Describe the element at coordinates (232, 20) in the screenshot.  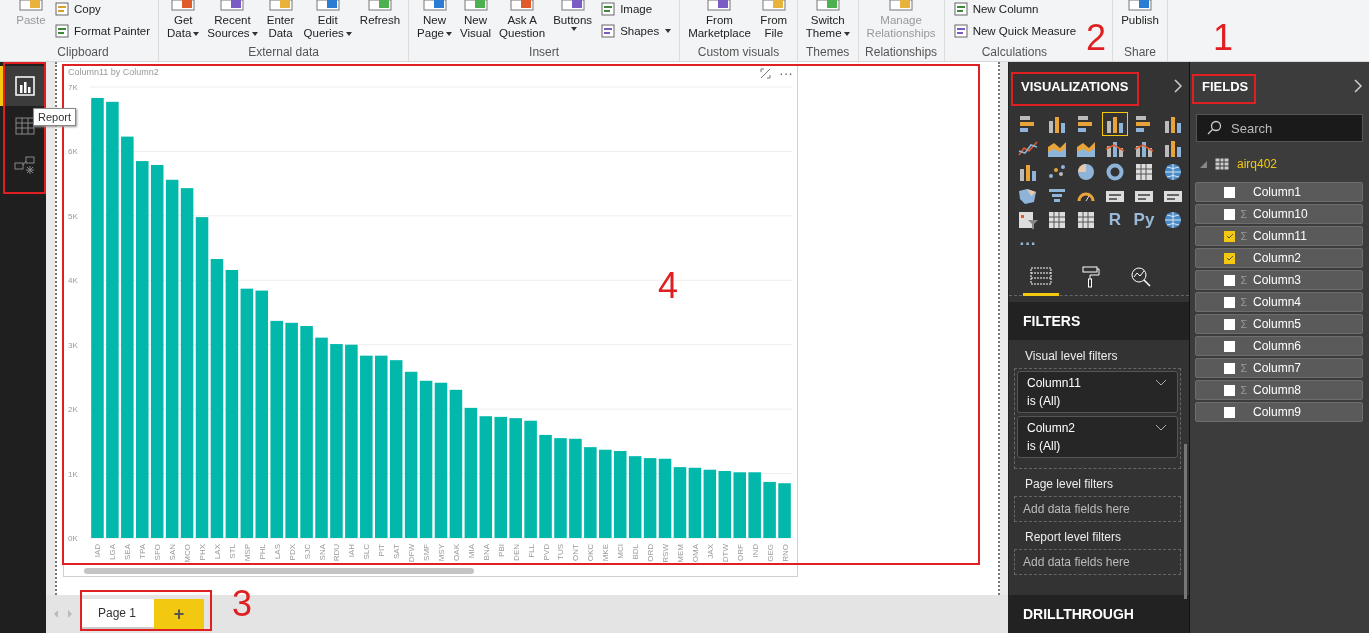
I see `ribbon-button: Recent Sources` at that location.